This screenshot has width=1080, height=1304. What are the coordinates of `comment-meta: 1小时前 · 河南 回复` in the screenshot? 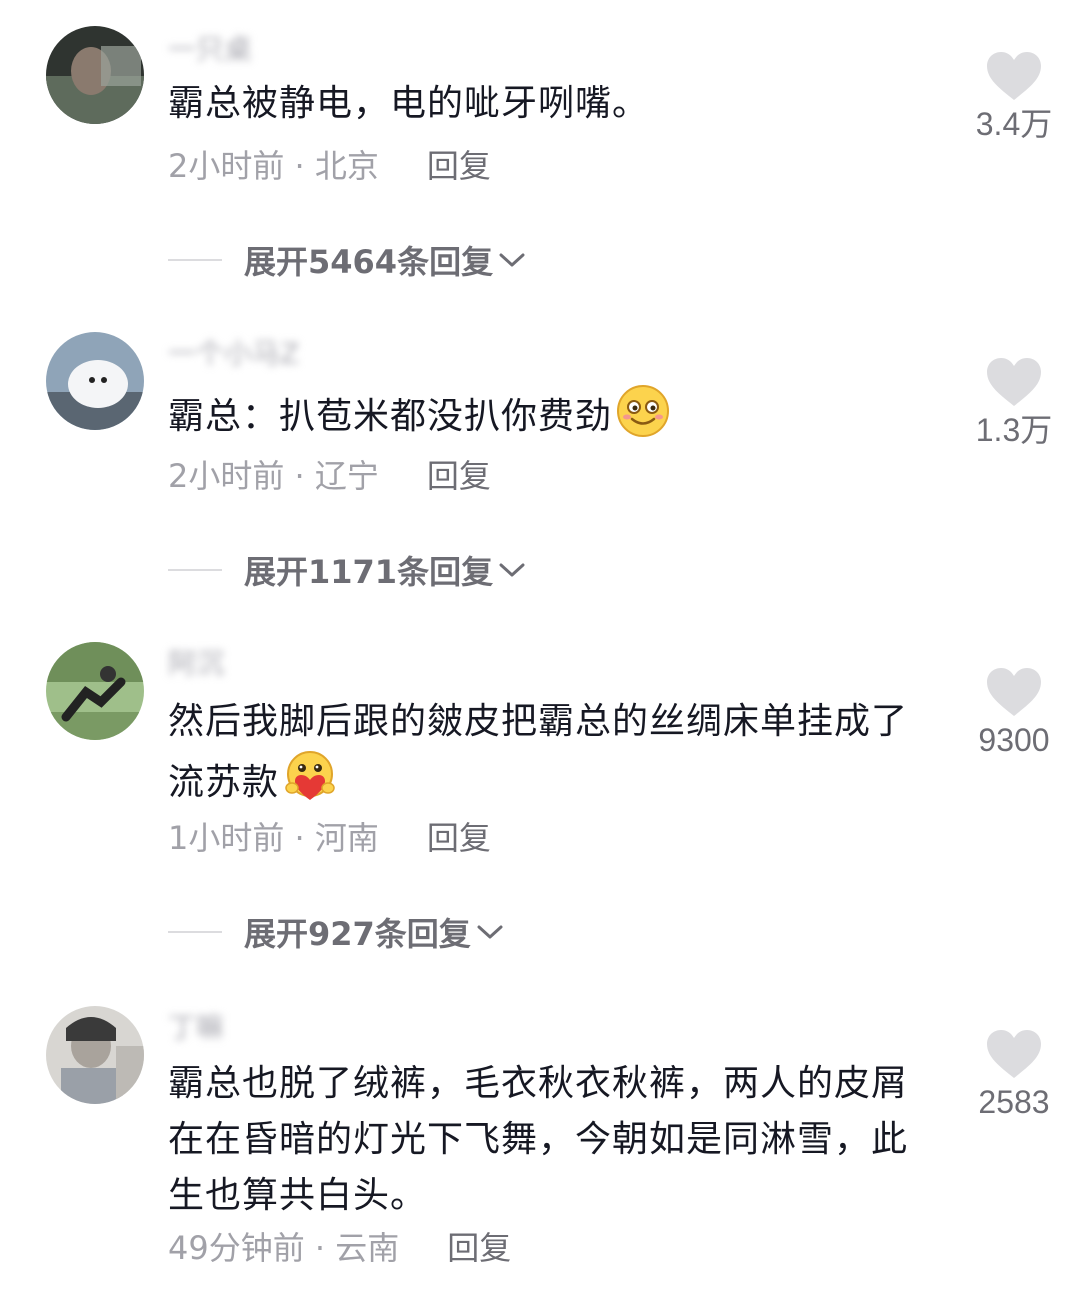 It's located at (329, 838).